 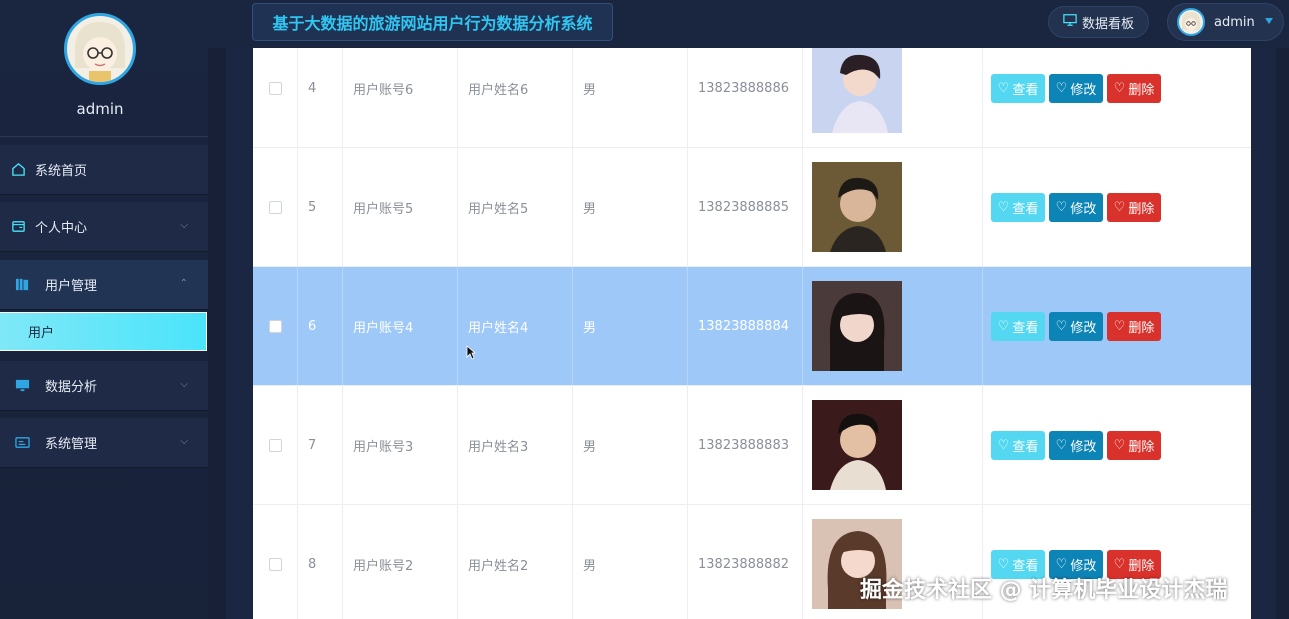 I want to click on page-title: 基于大数据的旅游网站用户行为数据分析系统, so click(x=432, y=22).